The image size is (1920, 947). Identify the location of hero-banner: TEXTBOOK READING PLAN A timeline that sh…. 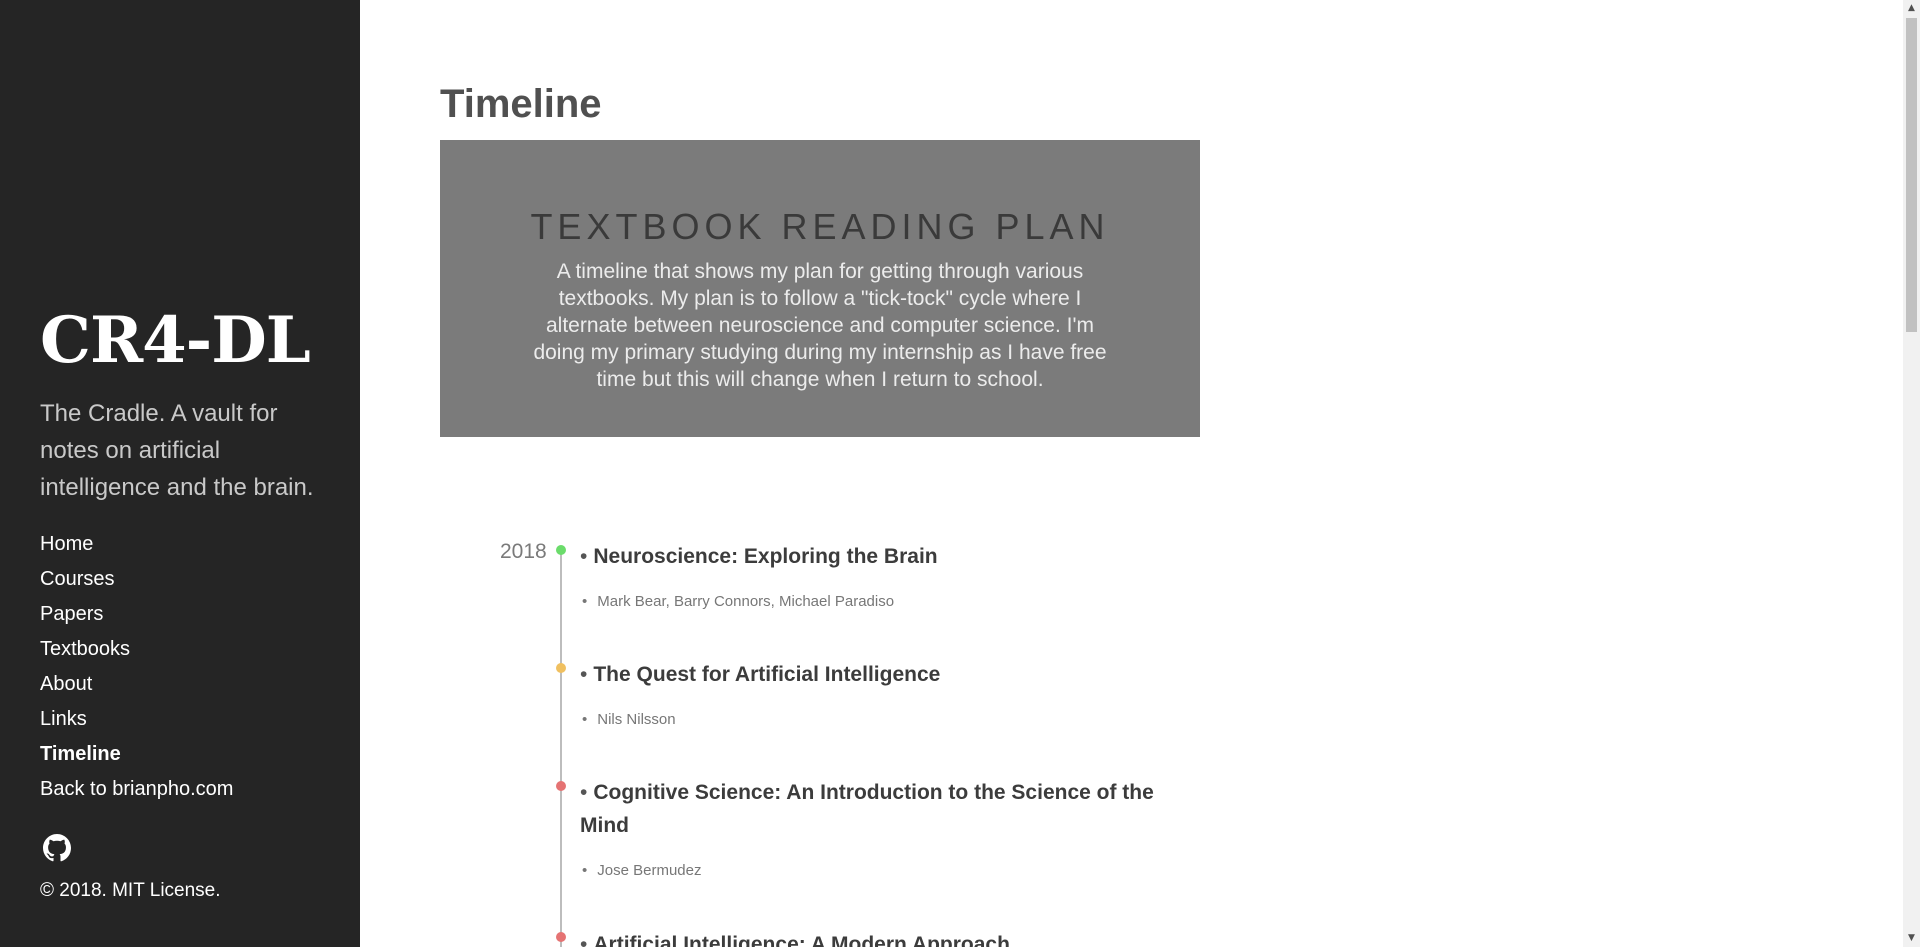
(820, 288).